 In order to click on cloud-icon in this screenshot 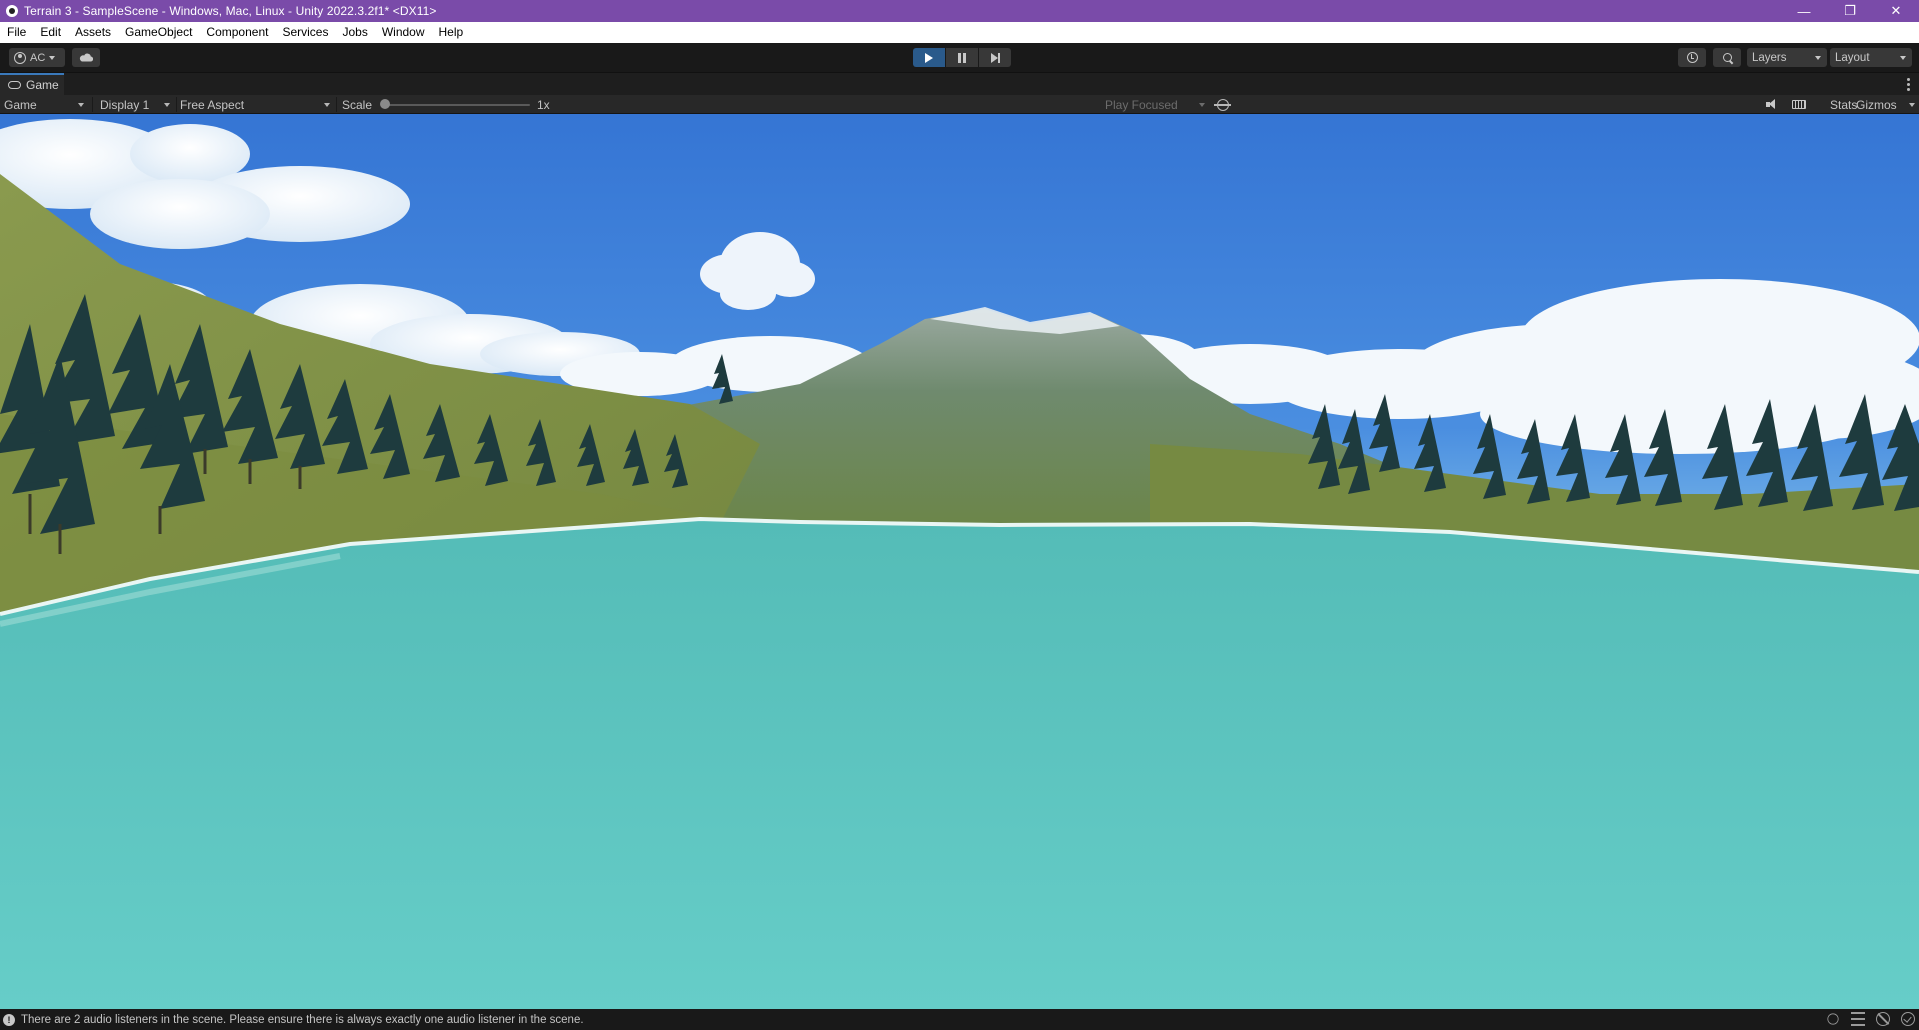, I will do `click(86, 57)`.